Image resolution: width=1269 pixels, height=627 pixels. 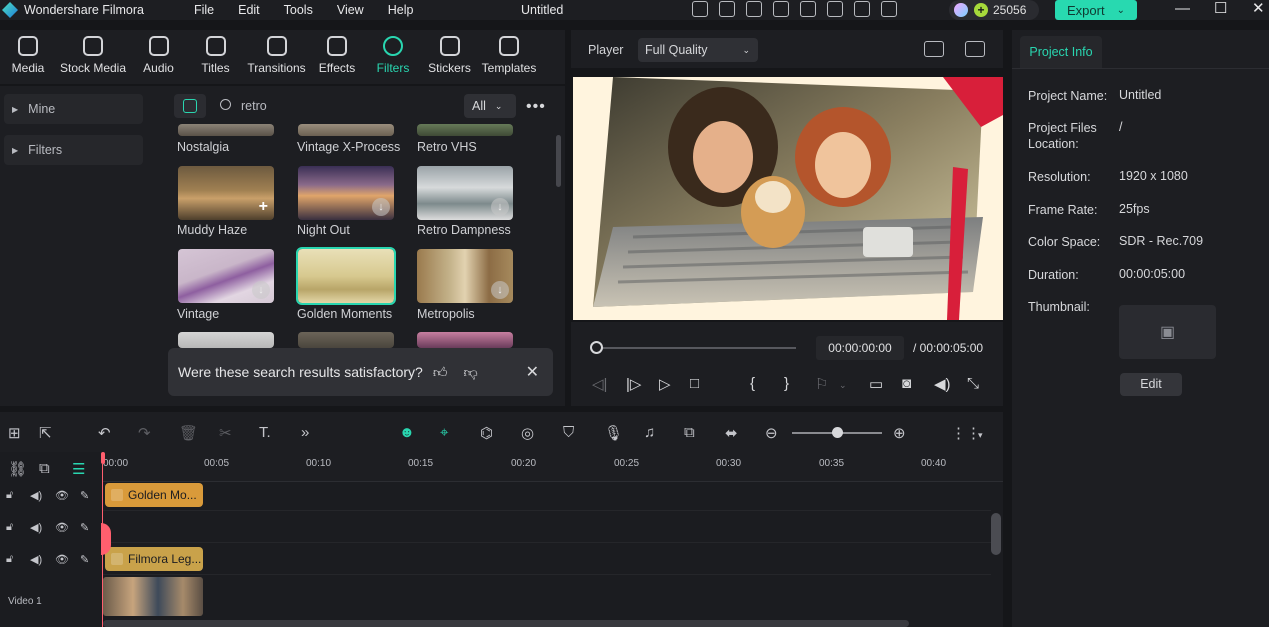 I want to click on filter-thumbnail-selected, so click(x=346, y=276).